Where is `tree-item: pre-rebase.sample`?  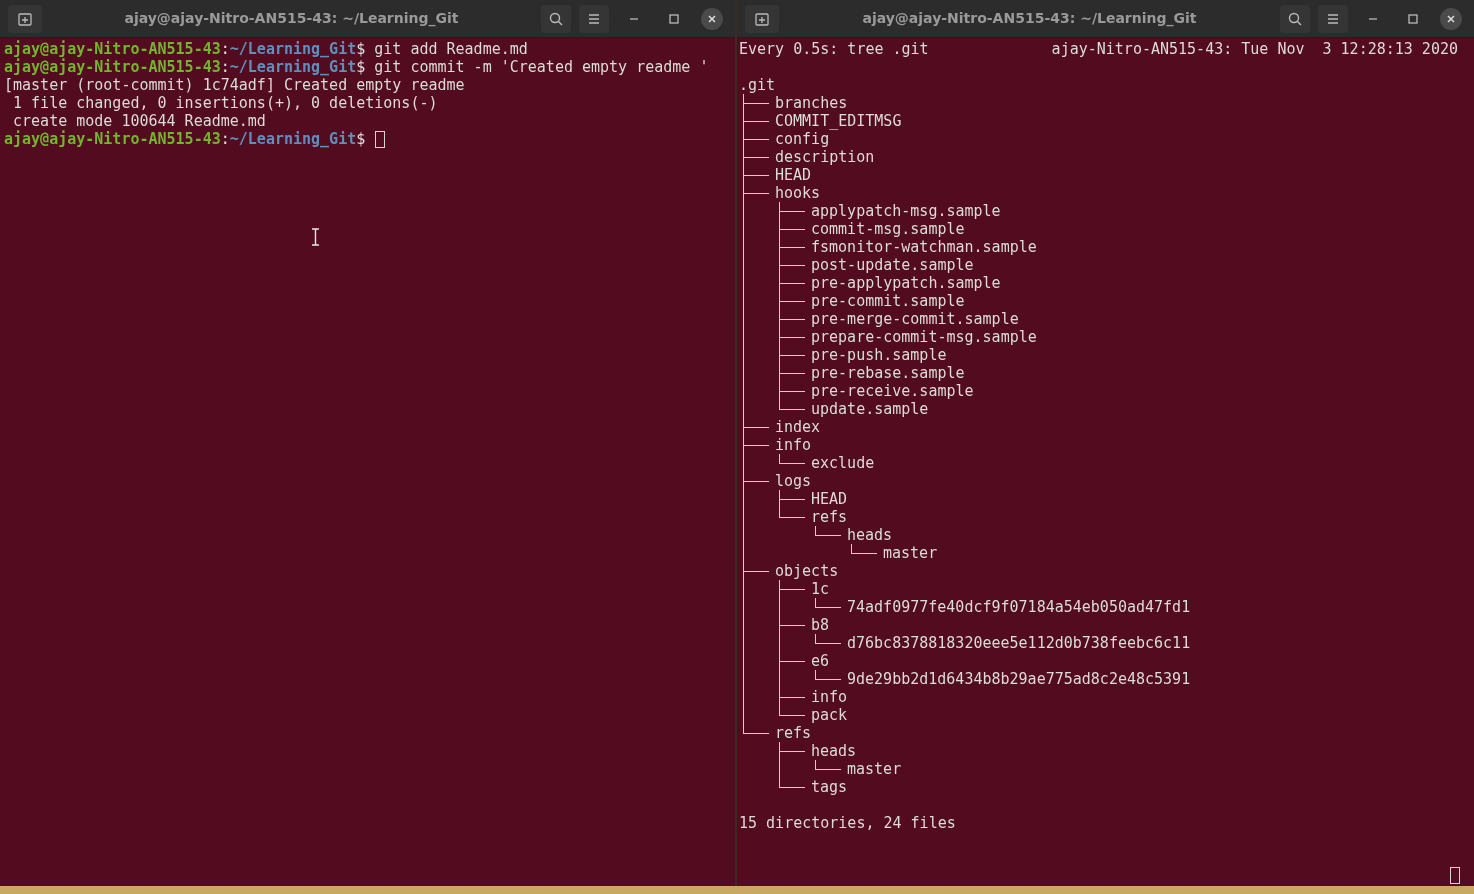
tree-item: pre-rebase.sample is located at coordinates (888, 373).